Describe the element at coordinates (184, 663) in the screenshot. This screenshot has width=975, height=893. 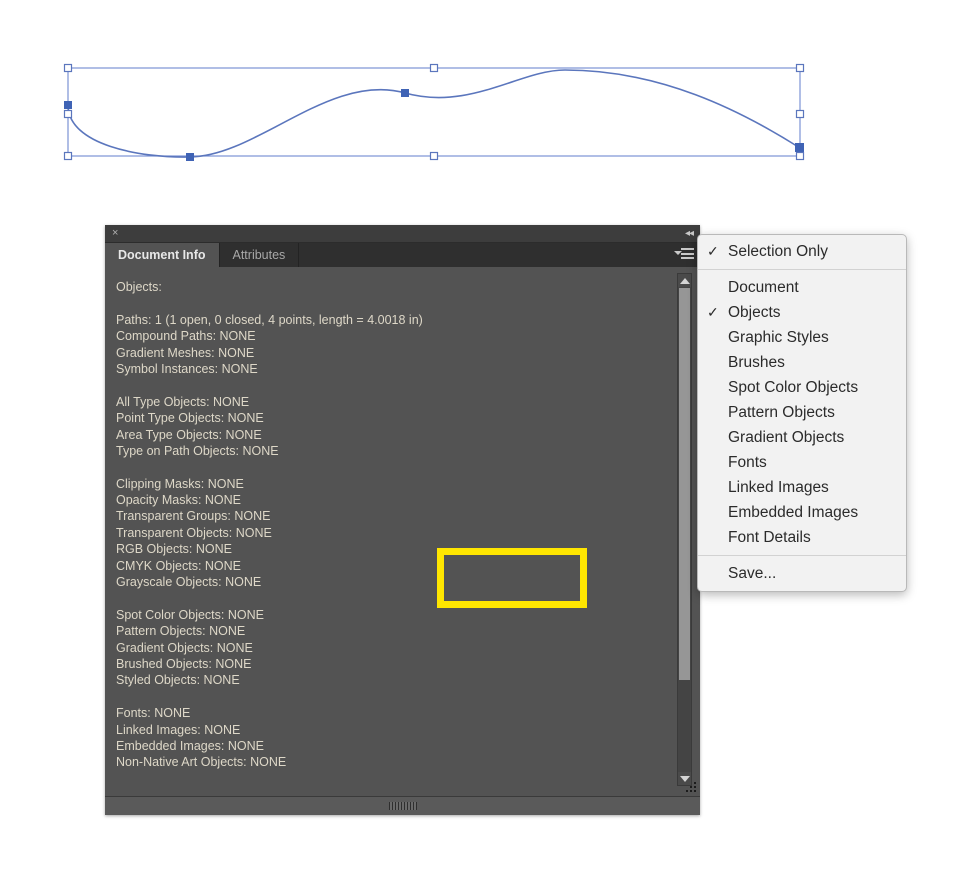
I see `info-line: Brushed Objects: NONE` at that location.